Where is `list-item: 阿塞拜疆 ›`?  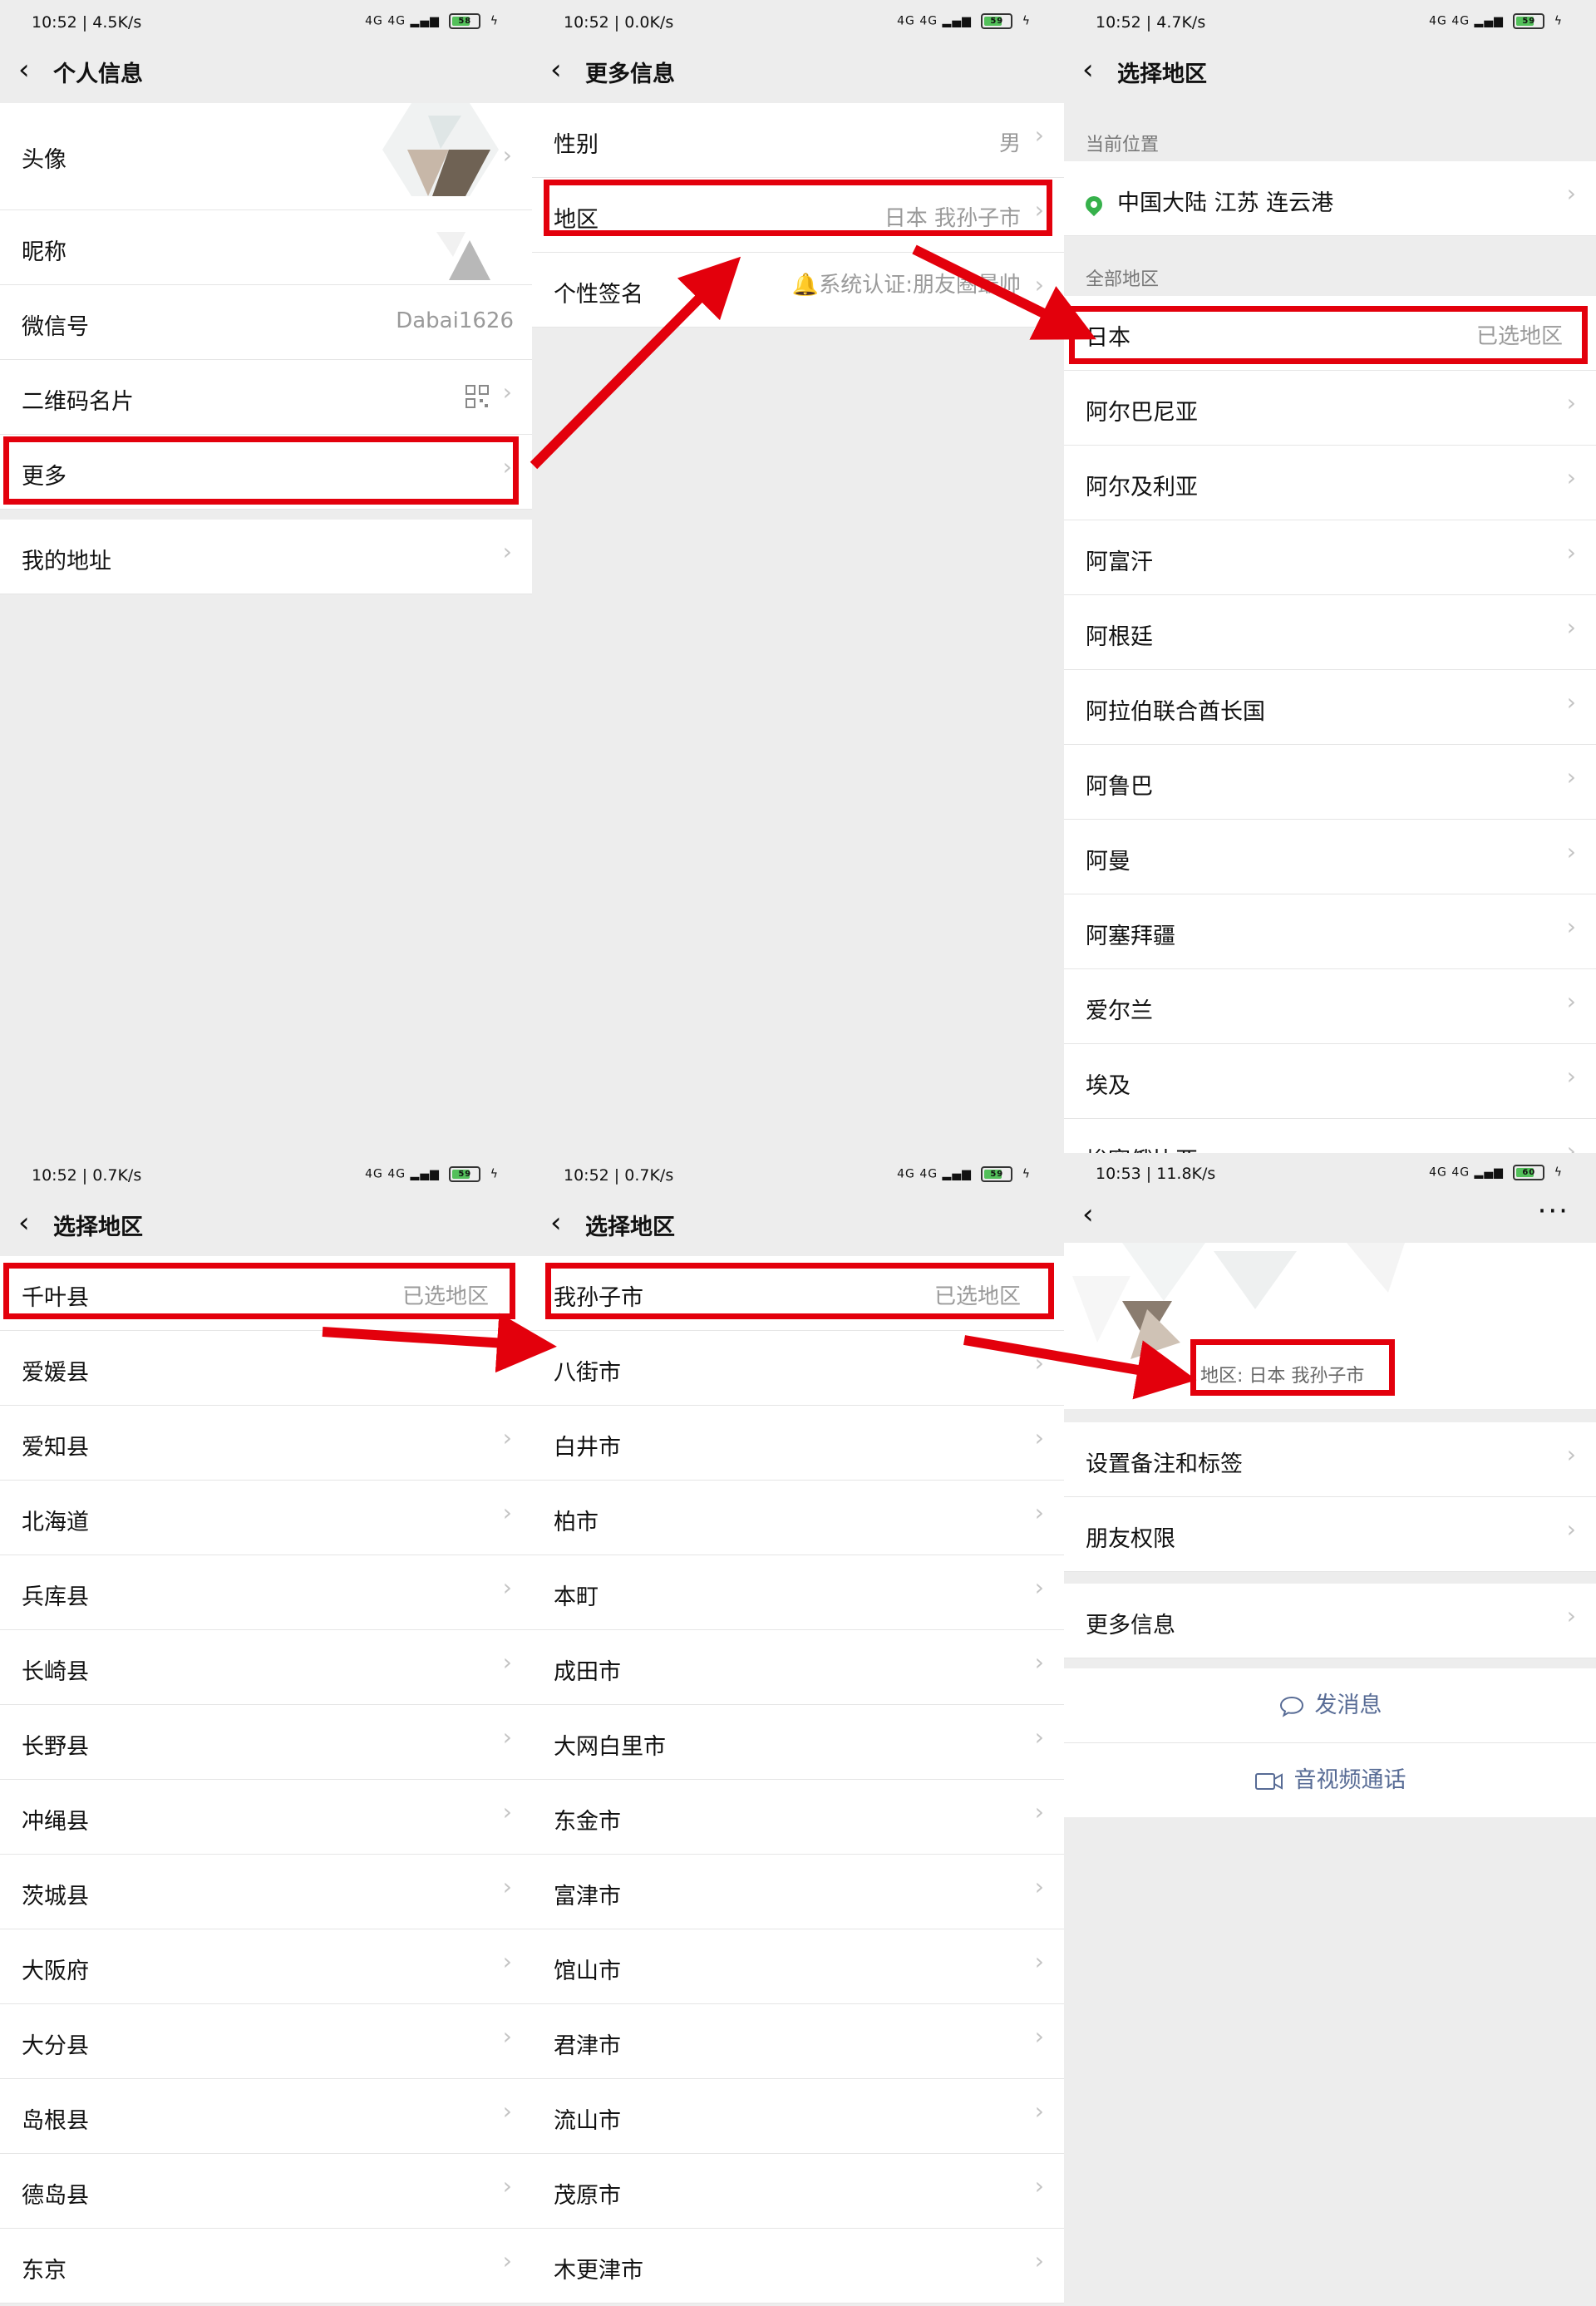 list-item: 阿塞拜疆 › is located at coordinates (1330, 931).